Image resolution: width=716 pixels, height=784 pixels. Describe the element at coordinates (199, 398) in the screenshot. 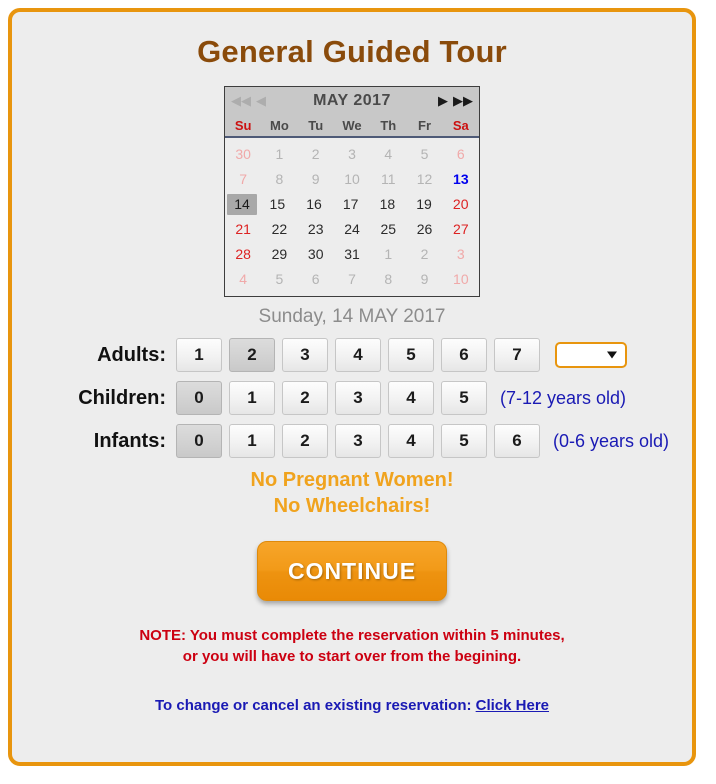

I see `children-option-0: 0` at that location.